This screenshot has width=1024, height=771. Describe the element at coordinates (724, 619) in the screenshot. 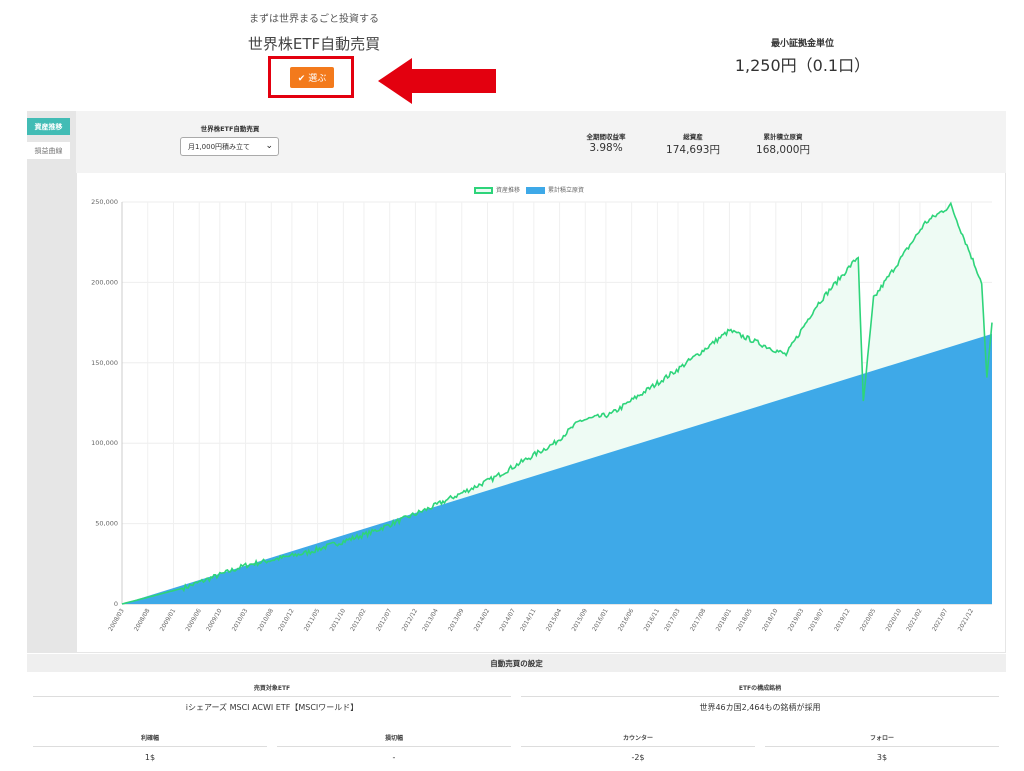

I see `x-tick-label: 2018/01` at that location.